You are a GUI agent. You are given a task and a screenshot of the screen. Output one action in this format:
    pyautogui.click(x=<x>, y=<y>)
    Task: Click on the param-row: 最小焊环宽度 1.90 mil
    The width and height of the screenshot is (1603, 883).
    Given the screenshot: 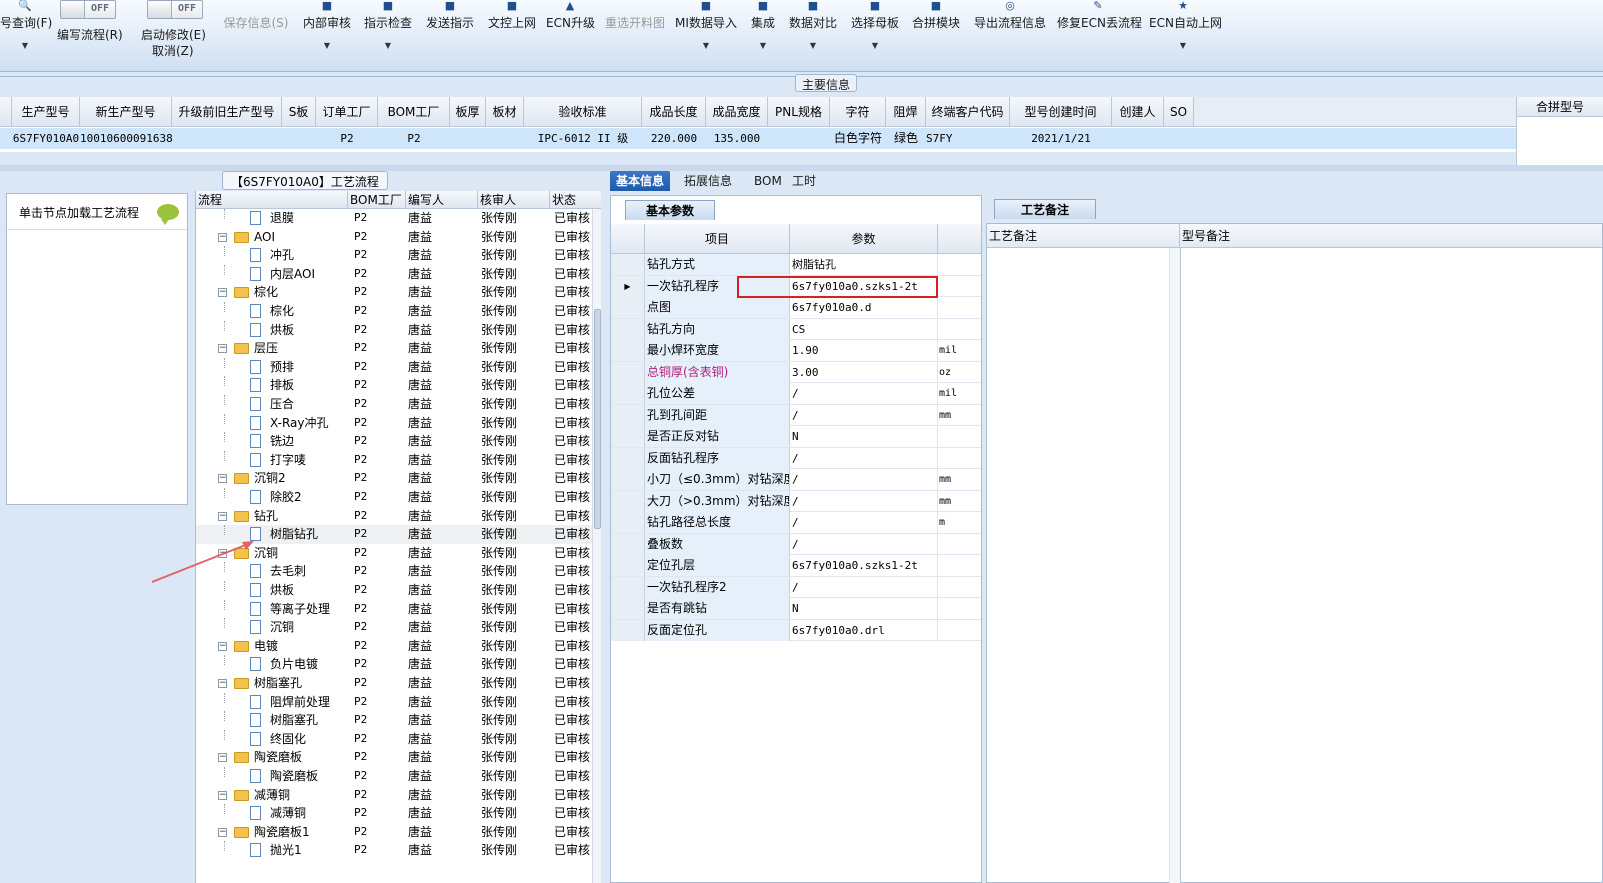 What is the action you would take?
    pyautogui.click(x=796, y=351)
    